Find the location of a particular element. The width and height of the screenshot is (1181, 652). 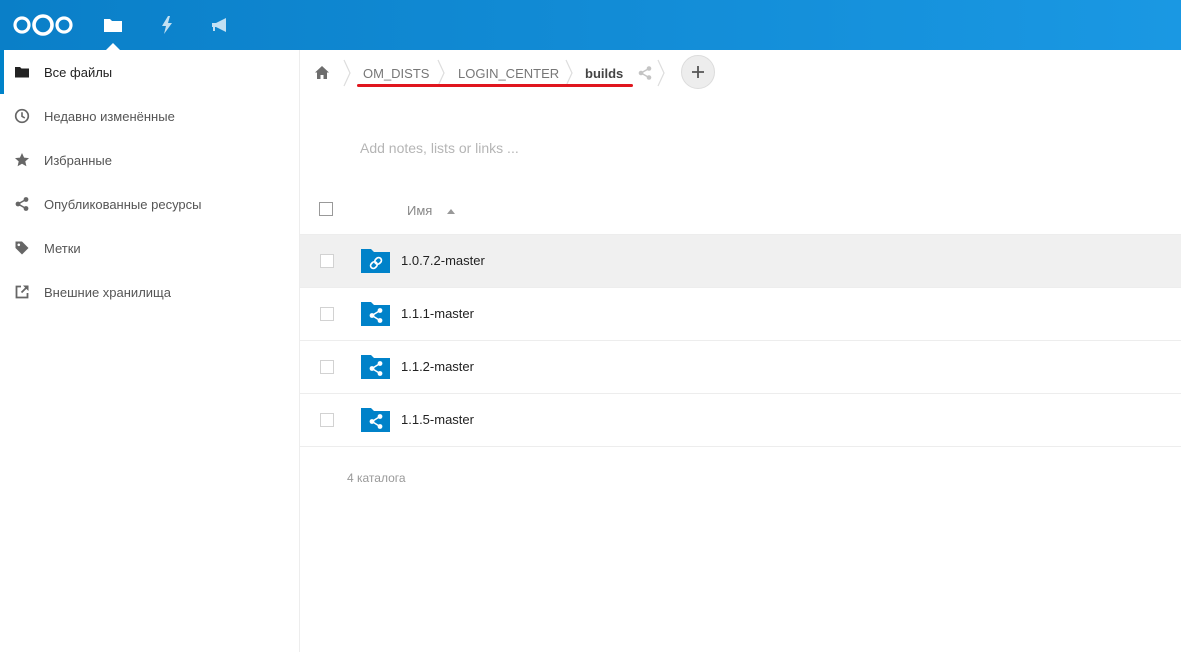

file-name: 1.1.5-master is located at coordinates (437, 419).